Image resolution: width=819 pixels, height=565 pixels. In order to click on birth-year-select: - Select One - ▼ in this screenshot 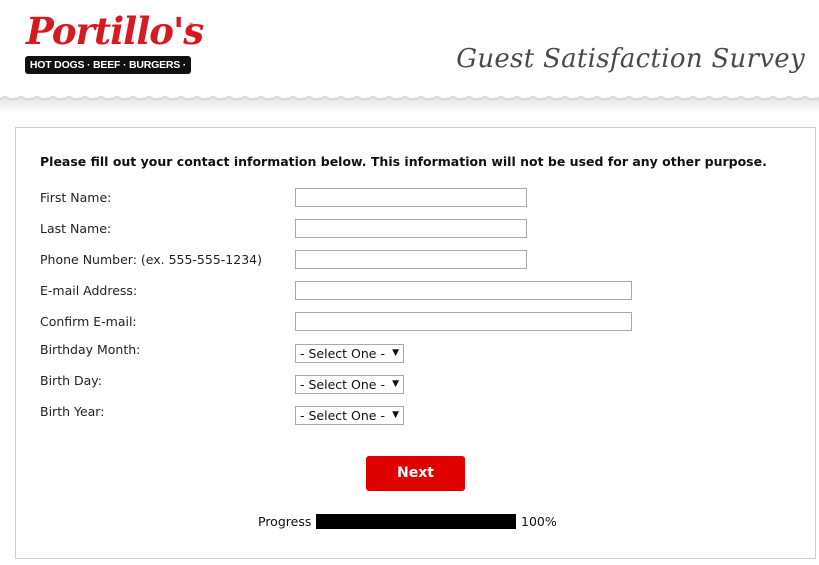, I will do `click(349, 415)`.